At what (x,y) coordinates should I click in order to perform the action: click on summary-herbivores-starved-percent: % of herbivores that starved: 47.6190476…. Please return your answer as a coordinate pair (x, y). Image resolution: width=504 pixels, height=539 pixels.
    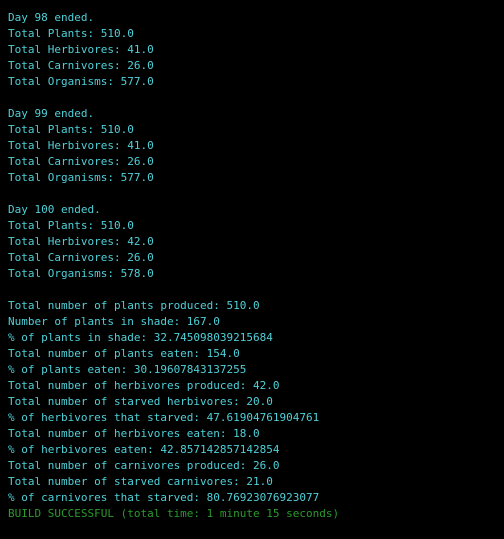
    Looking at the image, I should click on (164, 417).